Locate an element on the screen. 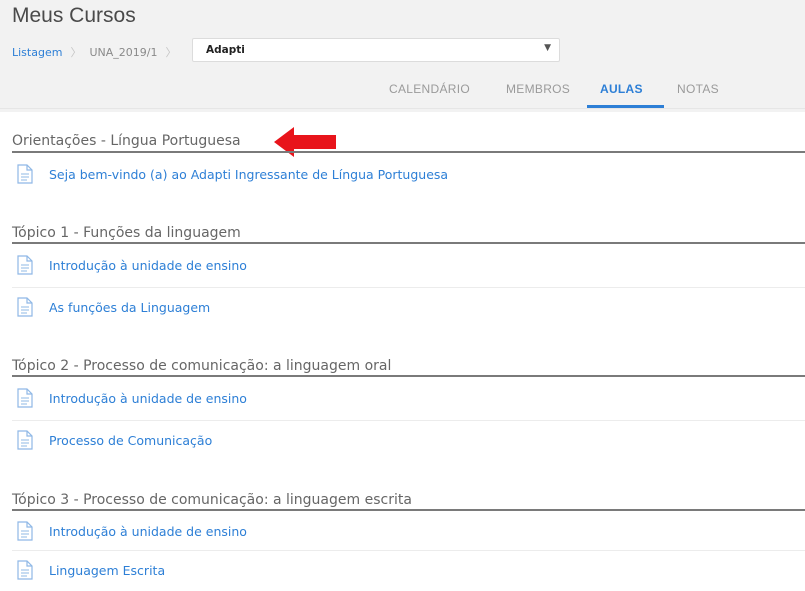 The height and width of the screenshot is (591, 805). tab-membros: MEMBROS is located at coordinates (538, 94).